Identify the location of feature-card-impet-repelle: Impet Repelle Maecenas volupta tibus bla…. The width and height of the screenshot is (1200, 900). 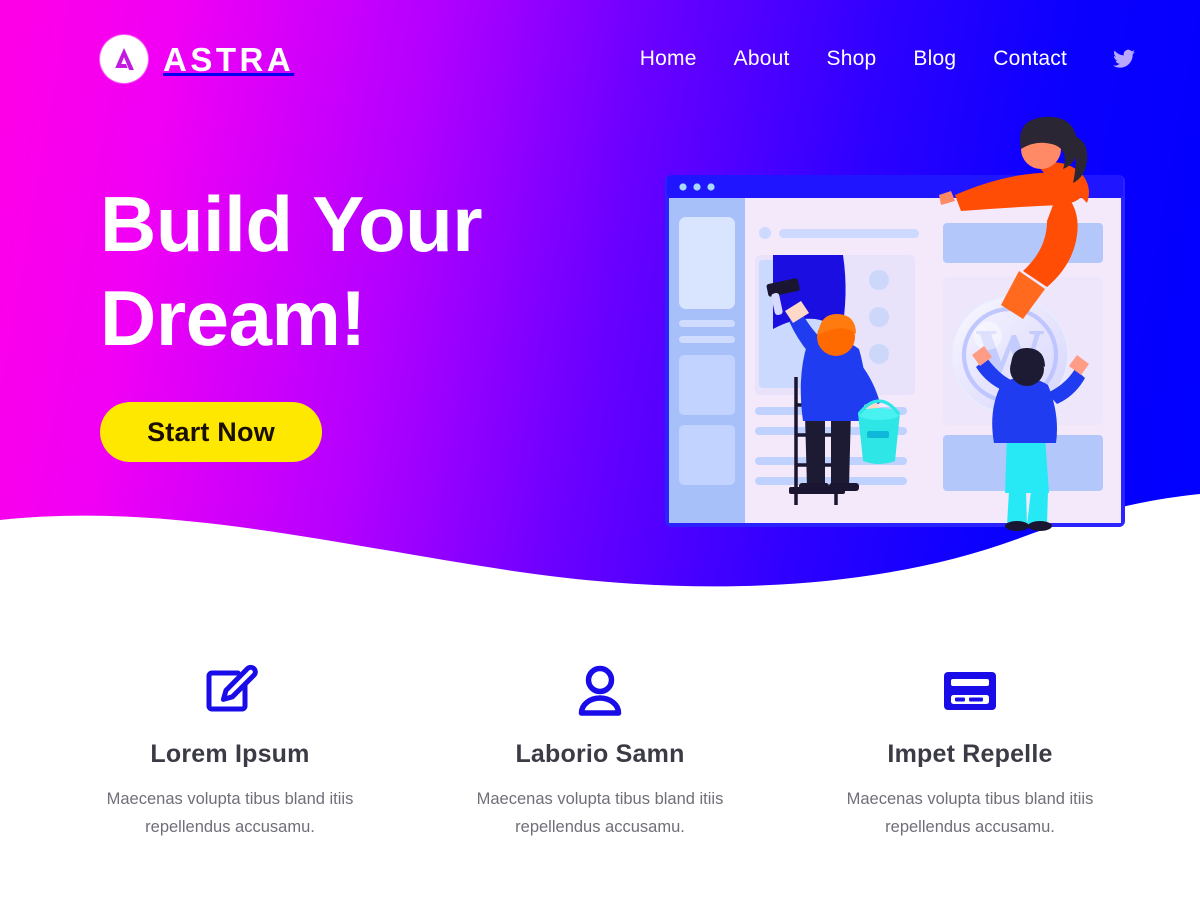
(970, 750).